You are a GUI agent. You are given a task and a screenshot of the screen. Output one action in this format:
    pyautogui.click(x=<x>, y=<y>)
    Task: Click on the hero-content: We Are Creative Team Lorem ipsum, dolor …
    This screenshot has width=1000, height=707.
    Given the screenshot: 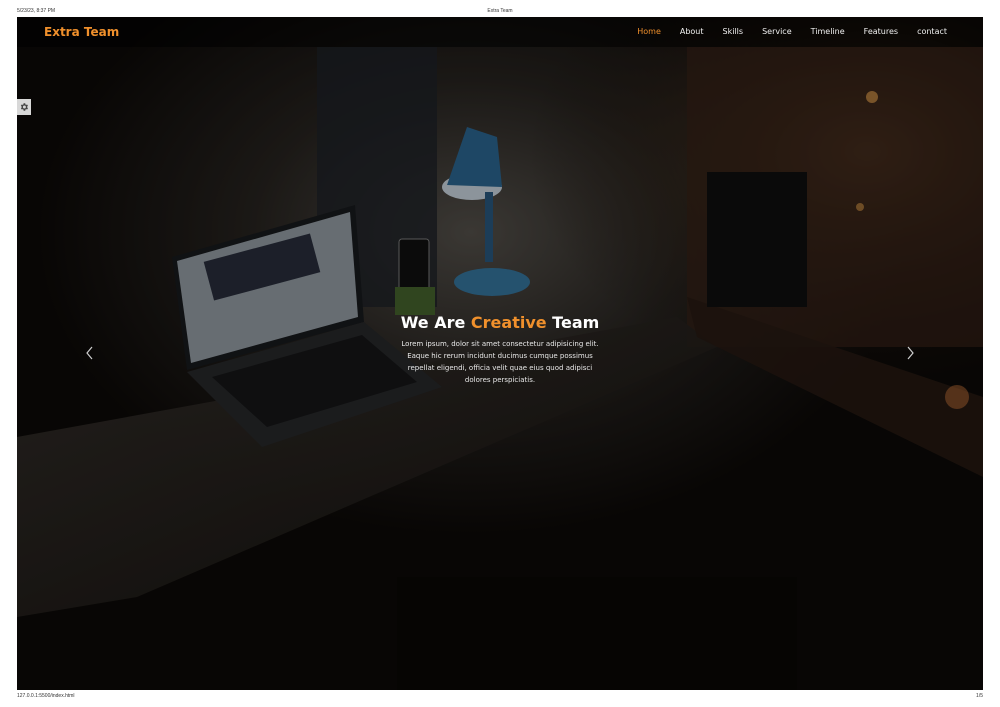 What is the action you would take?
    pyautogui.click(x=500, y=349)
    